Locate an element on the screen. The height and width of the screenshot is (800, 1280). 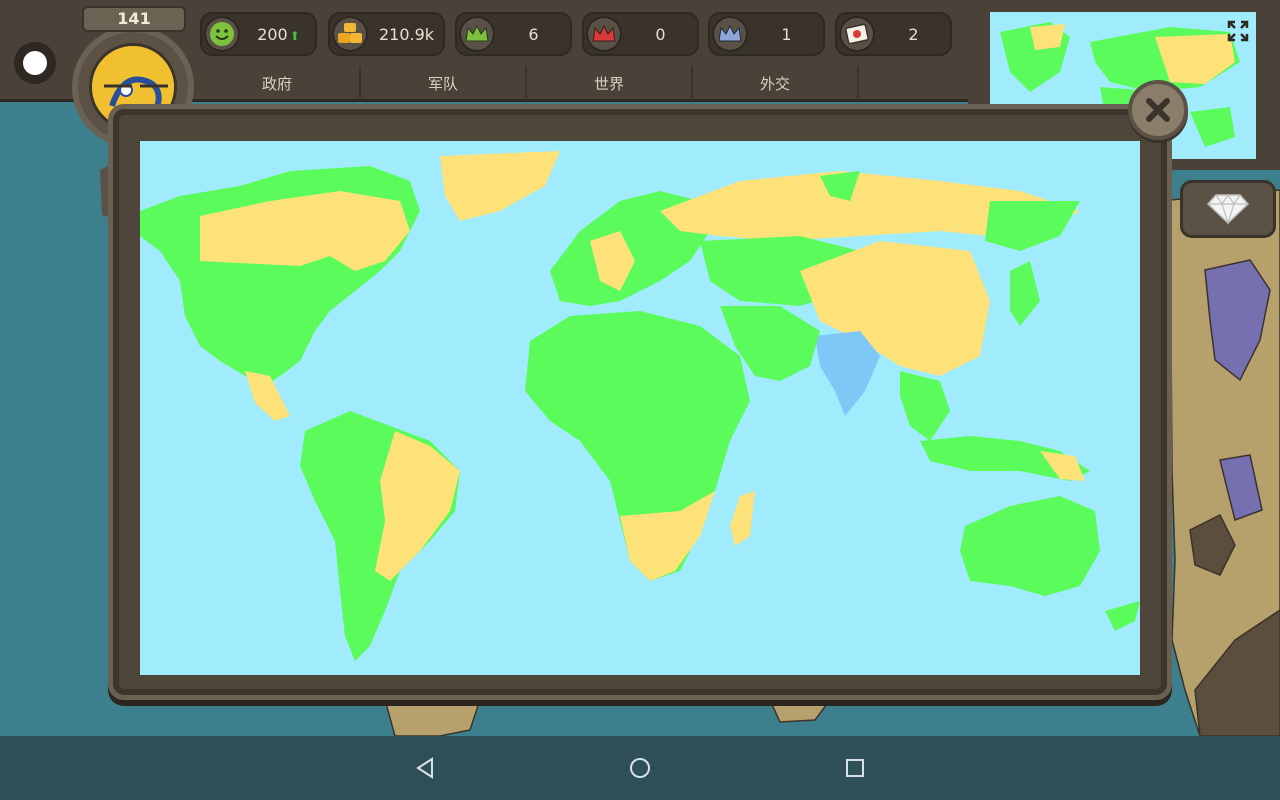
nav-recents-icon is located at coordinates (855, 768).